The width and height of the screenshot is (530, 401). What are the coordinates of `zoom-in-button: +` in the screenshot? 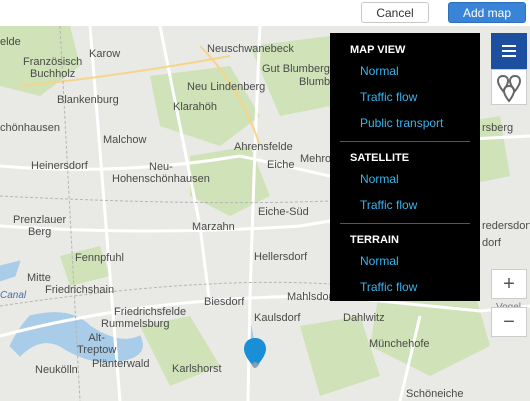 It's located at (509, 284).